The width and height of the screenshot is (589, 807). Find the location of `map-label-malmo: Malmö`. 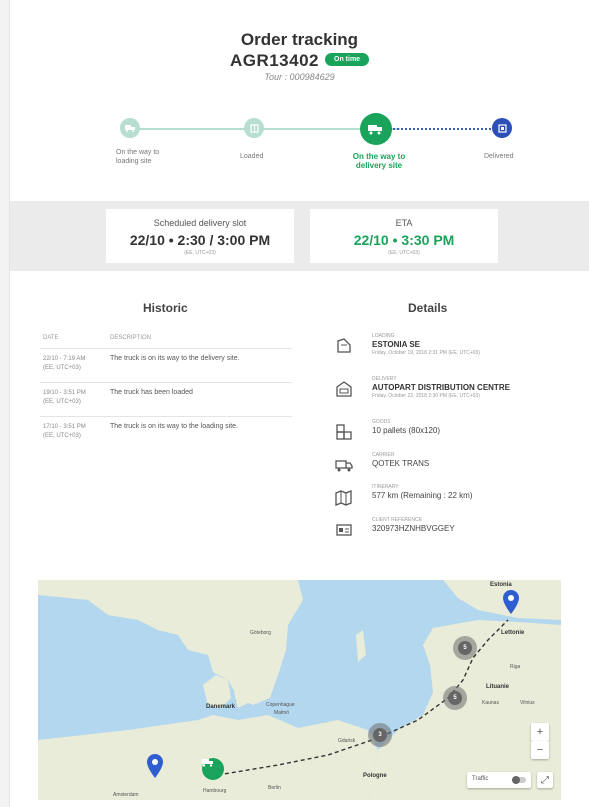

map-label-malmo: Malmö is located at coordinates (282, 713).